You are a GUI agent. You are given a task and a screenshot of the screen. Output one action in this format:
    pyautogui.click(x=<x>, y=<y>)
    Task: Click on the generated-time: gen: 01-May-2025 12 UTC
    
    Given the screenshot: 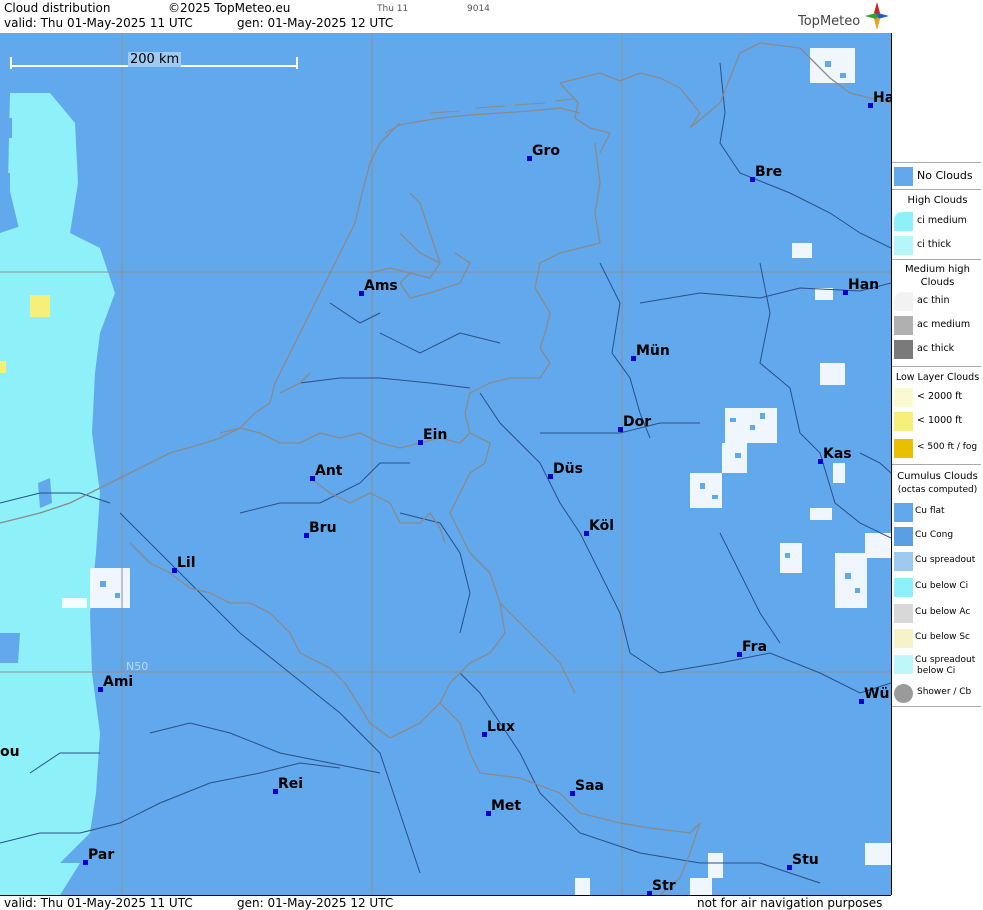 What is the action you would take?
    pyautogui.click(x=315, y=23)
    